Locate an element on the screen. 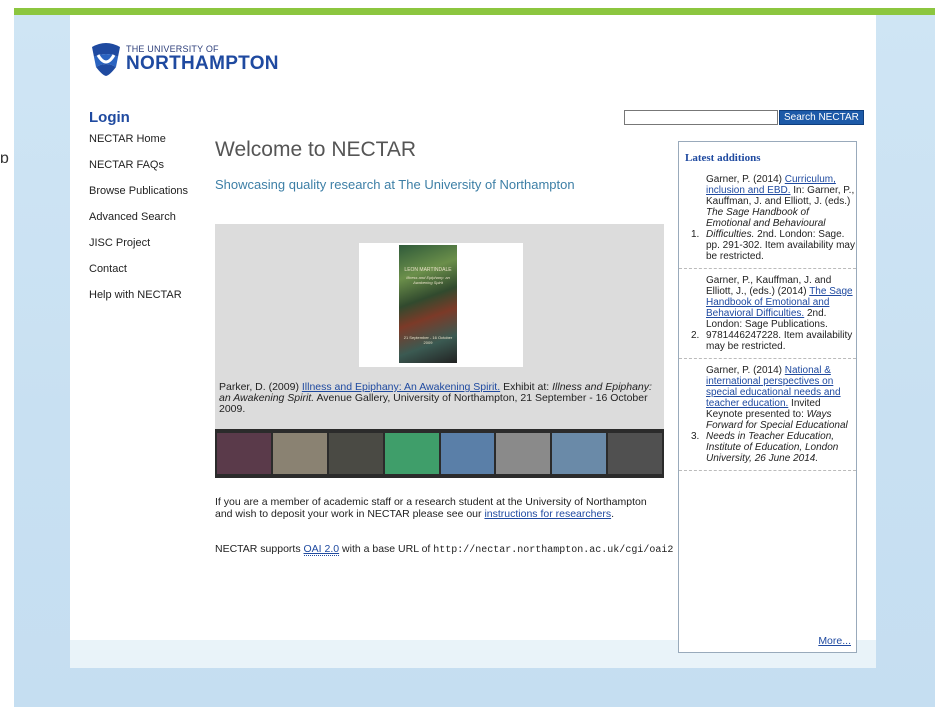 The height and width of the screenshot is (707, 935). thumbnail-strip is located at coordinates (439, 453).